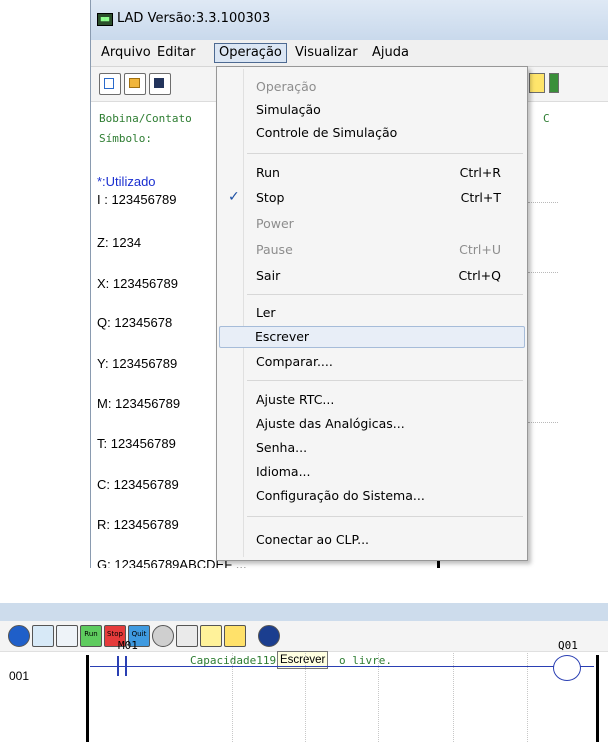 This screenshot has height=742, width=608. I want to click on refresh-icon, so click(19, 636).